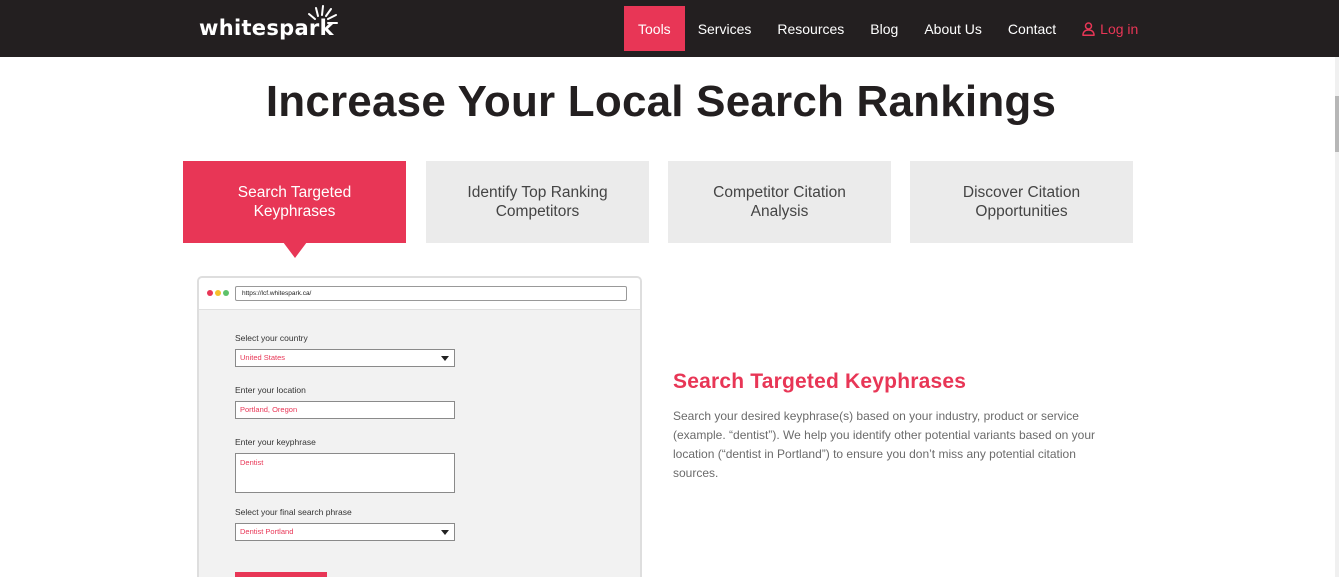 The height and width of the screenshot is (577, 1339). Describe the element at coordinates (269, 409) in the screenshot. I see `location-value: Portland, Oregon` at that location.